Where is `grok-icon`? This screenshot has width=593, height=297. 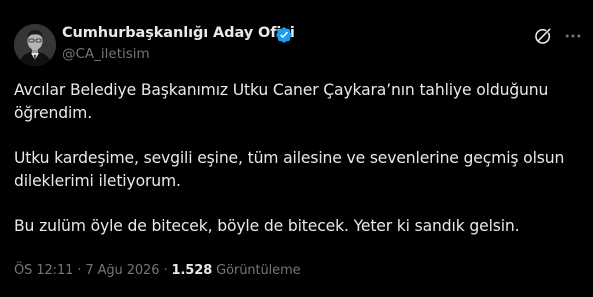 grok-icon is located at coordinates (543, 36).